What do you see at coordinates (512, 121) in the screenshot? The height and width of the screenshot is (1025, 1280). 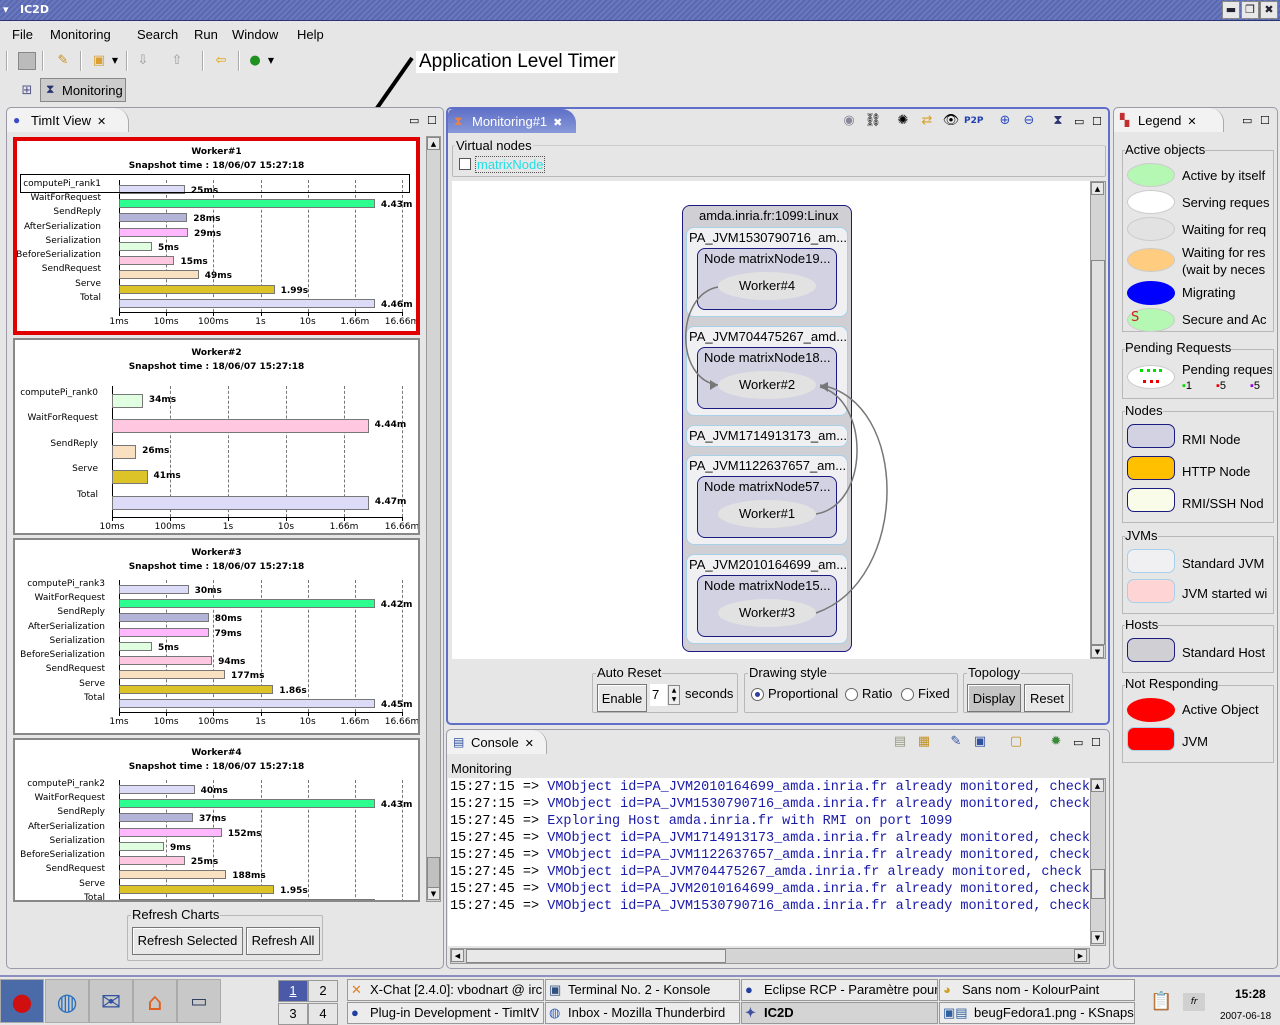 I see `tab-monitoring: ⧗ Monitoring#1 ✖` at bounding box center [512, 121].